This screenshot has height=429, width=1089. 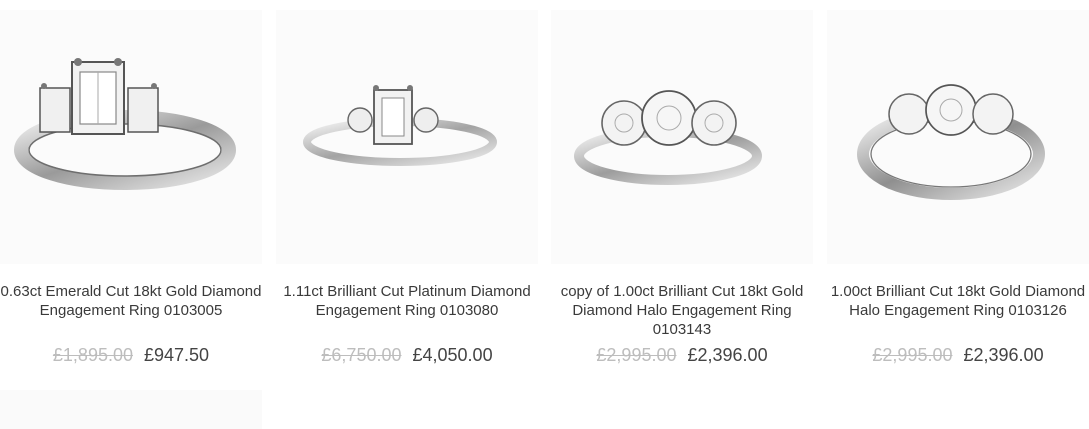 I want to click on next-row-placeholder, so click(x=131, y=409).